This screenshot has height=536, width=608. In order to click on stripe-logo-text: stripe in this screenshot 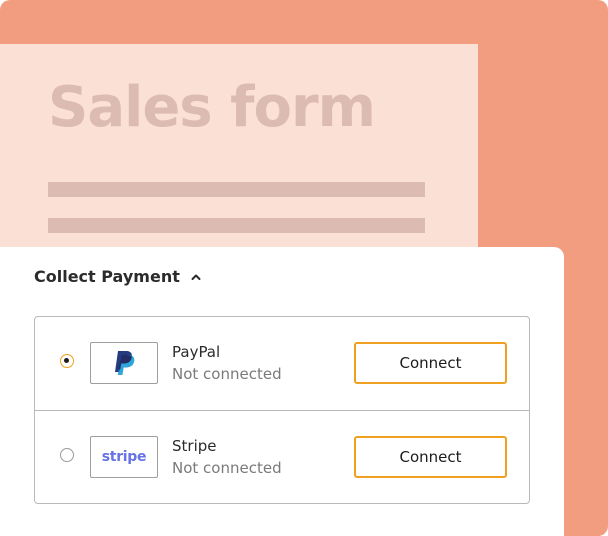, I will do `click(124, 457)`.